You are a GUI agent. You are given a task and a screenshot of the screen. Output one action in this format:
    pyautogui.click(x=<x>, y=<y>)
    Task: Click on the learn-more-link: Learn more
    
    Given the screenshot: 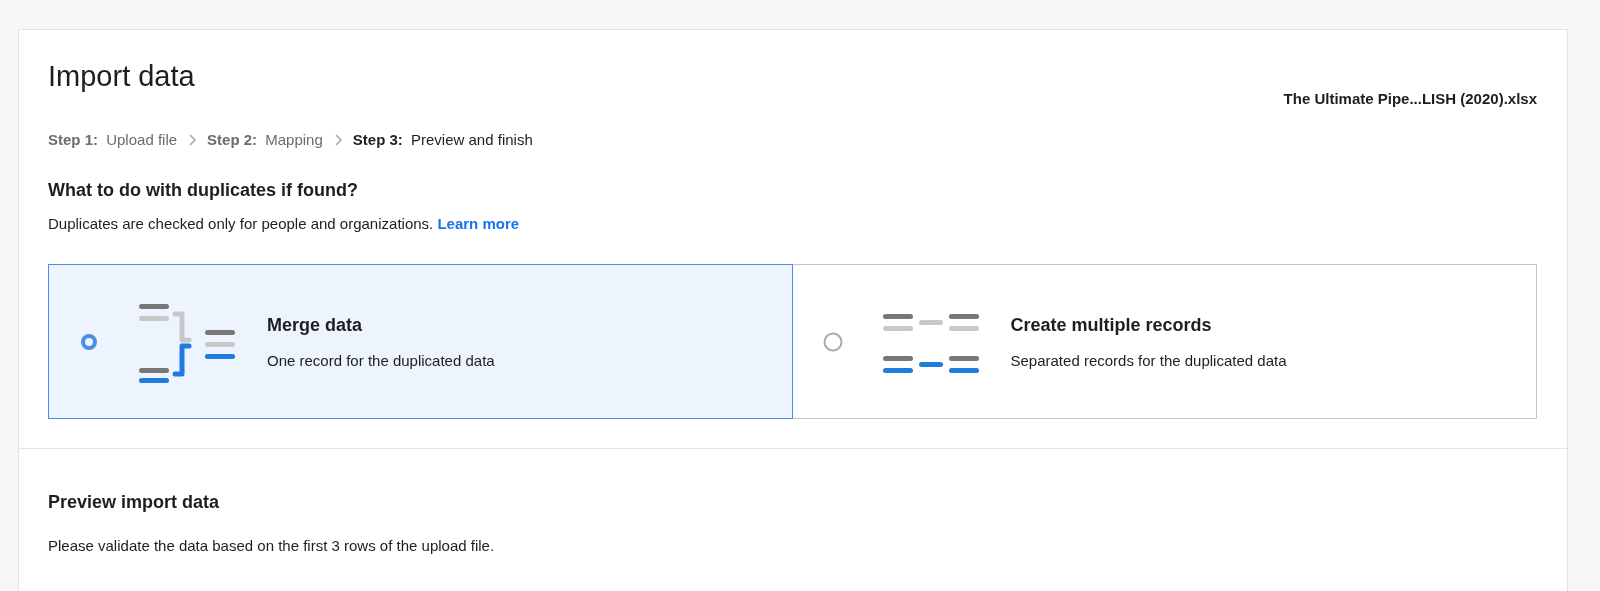 What is the action you would take?
    pyautogui.click(x=478, y=223)
    